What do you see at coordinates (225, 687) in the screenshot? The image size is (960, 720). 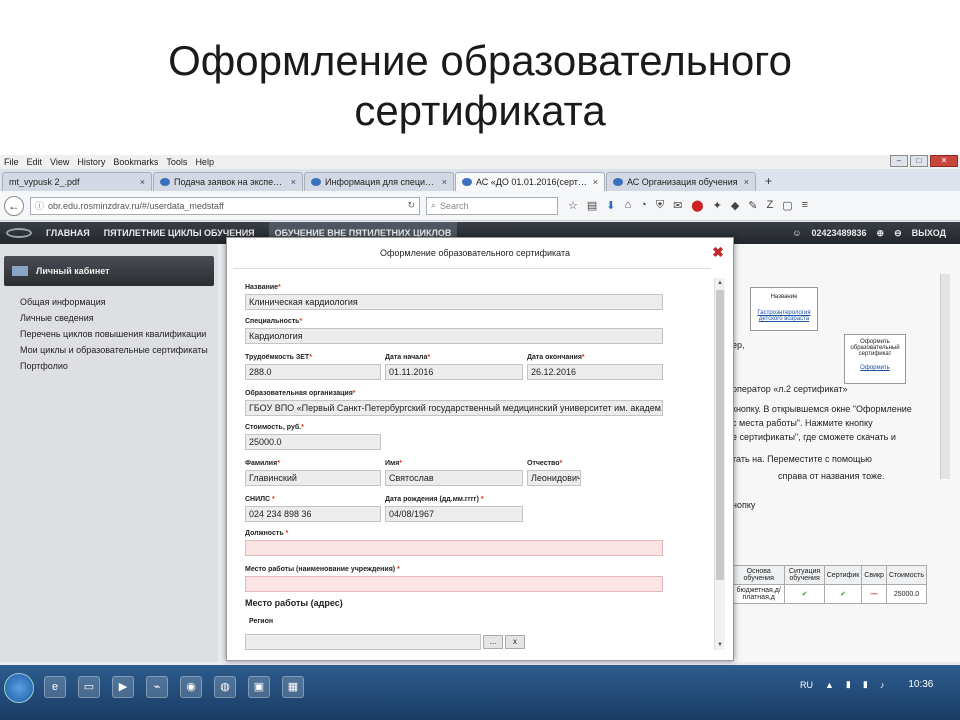 I see `firefox-icon: ◍` at bounding box center [225, 687].